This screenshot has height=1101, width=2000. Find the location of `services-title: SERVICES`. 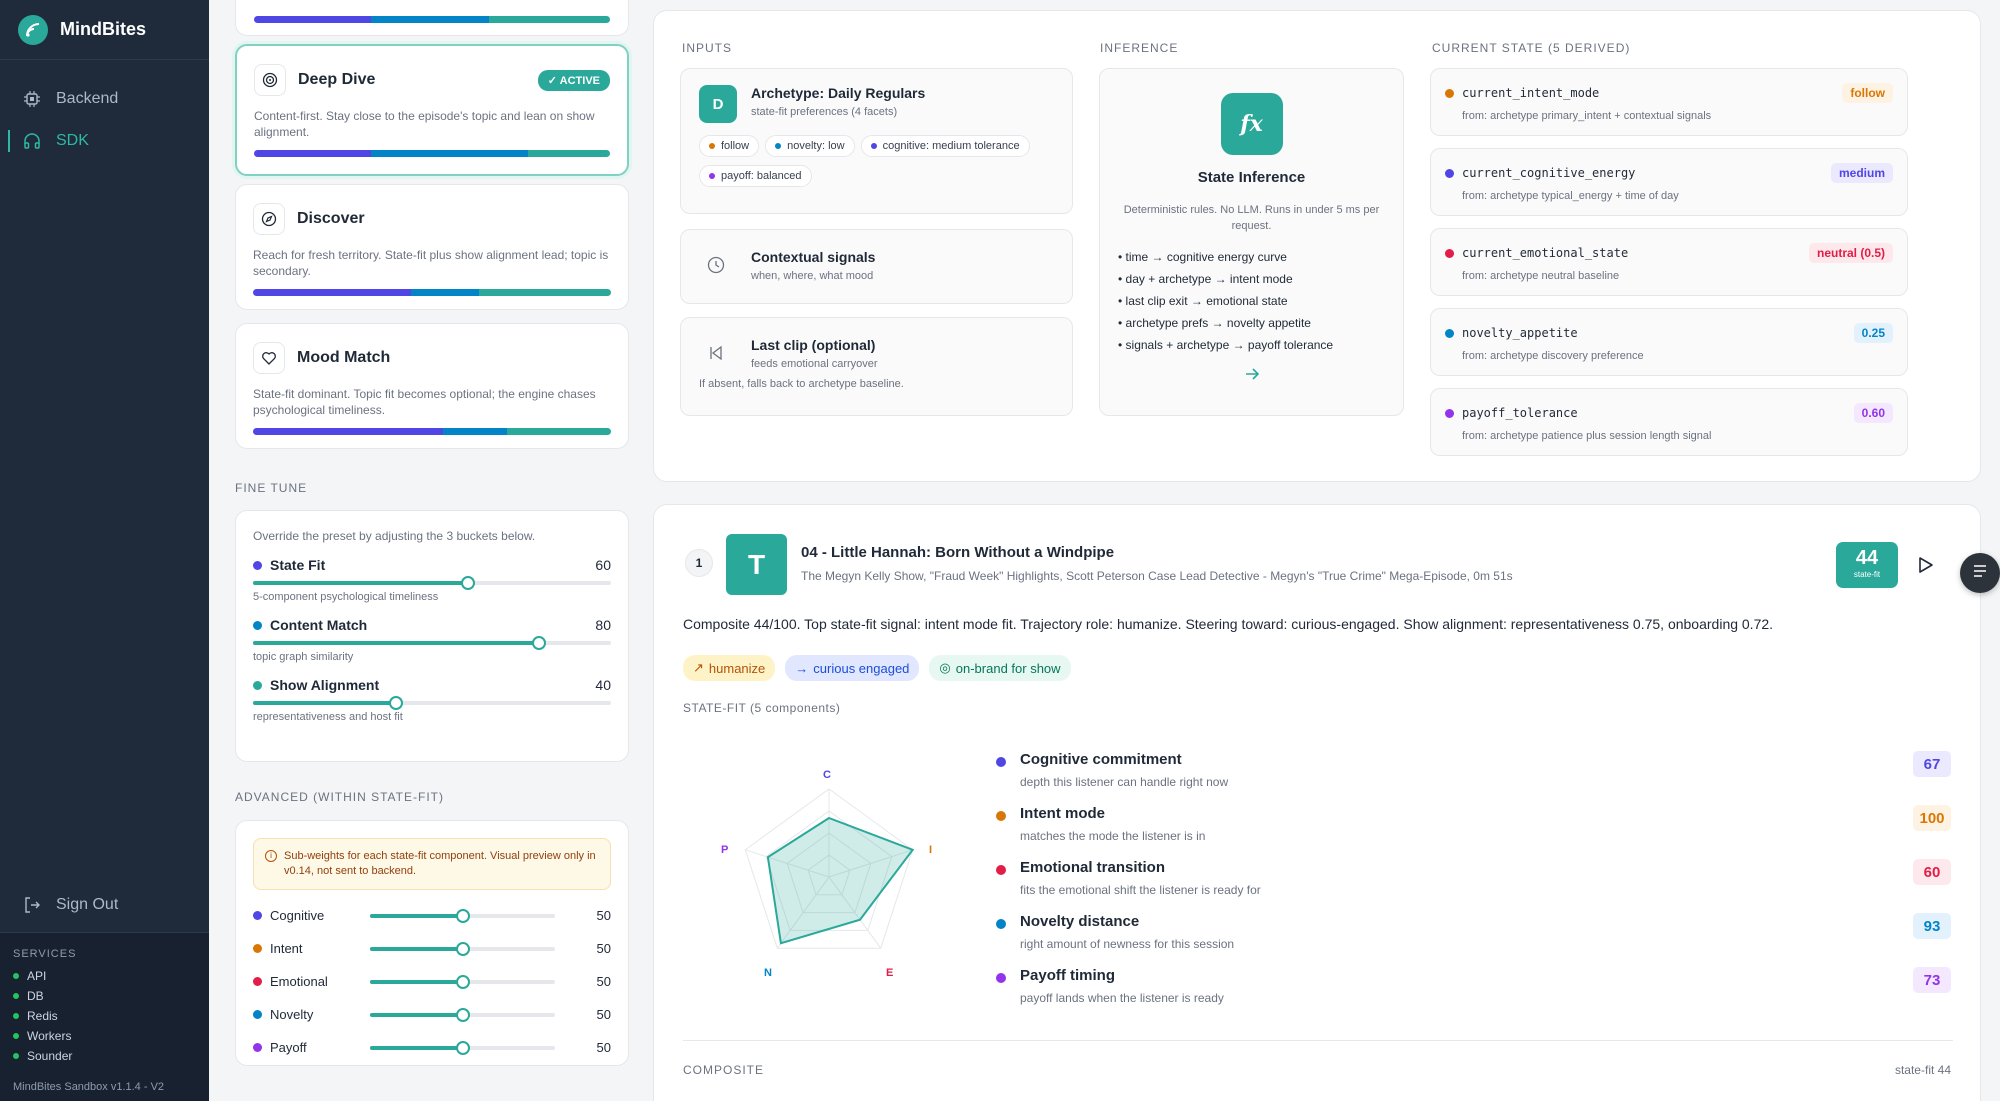

services-title: SERVICES is located at coordinates (45, 954).